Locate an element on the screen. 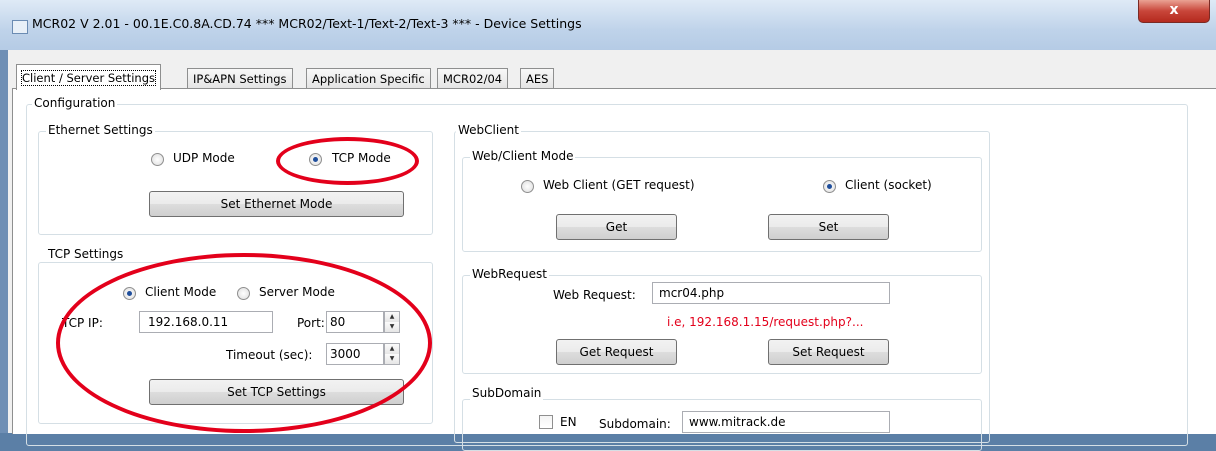 The height and width of the screenshot is (451, 1216). set-mode-button: Set is located at coordinates (828, 227).